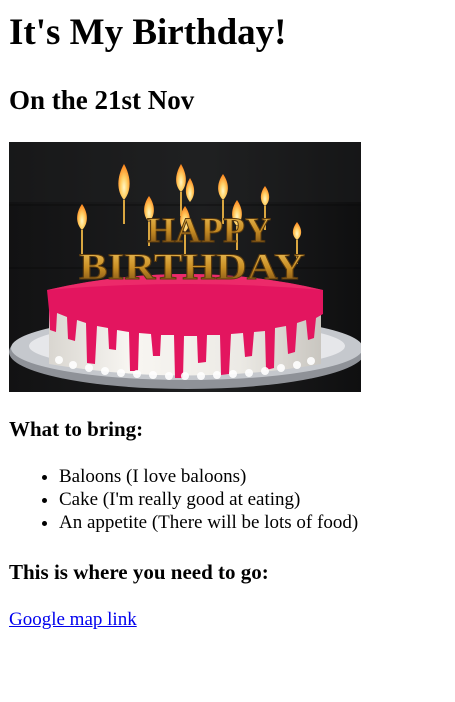  Describe the element at coordinates (208, 476) in the screenshot. I see `list-item: Baloons (I love baloons)` at that location.